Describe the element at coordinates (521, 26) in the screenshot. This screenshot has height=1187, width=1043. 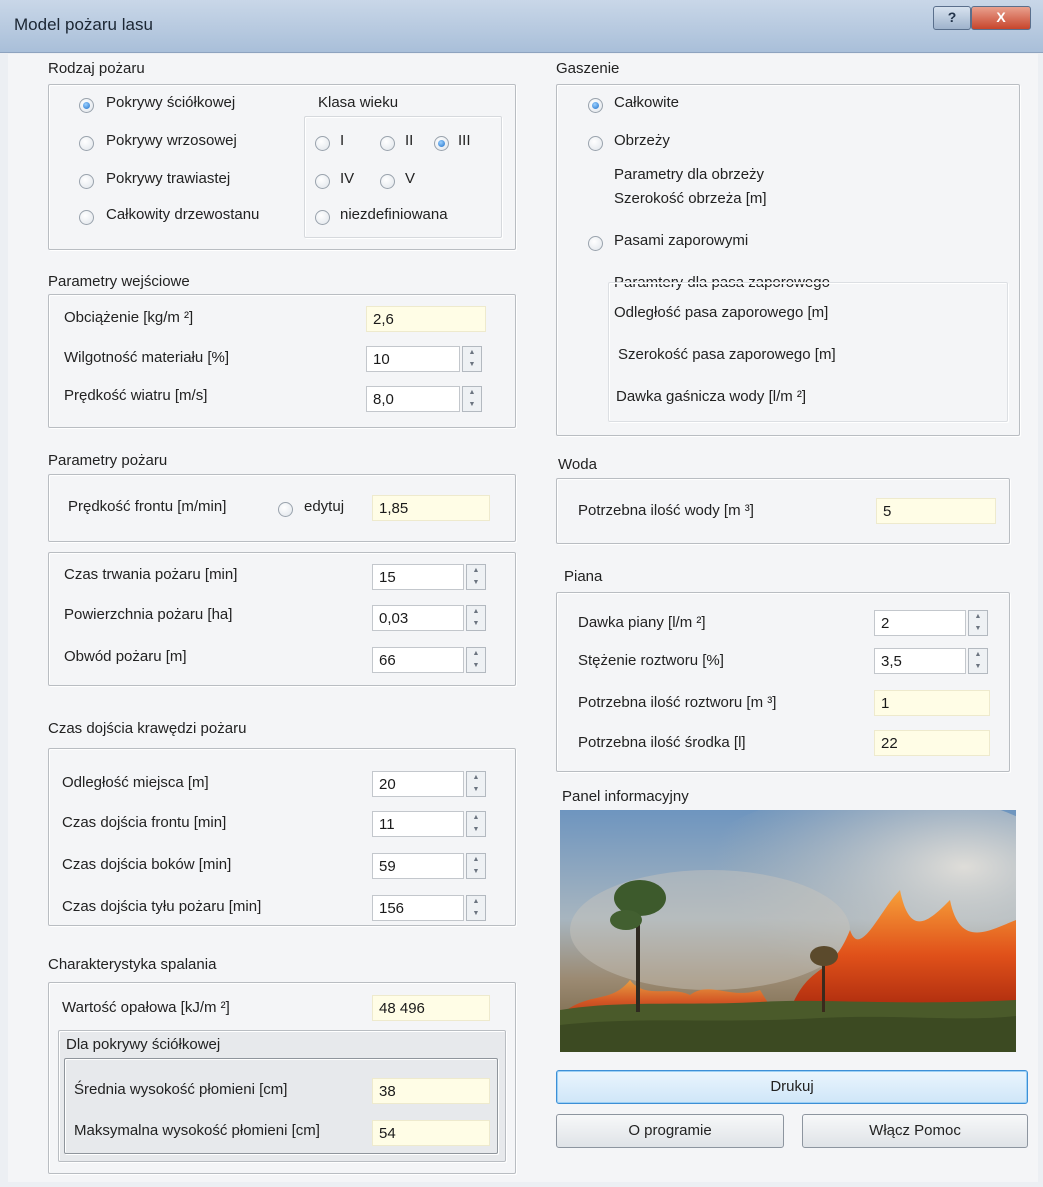
I see `title-bar: Model pożaru lasu ? X` at that location.